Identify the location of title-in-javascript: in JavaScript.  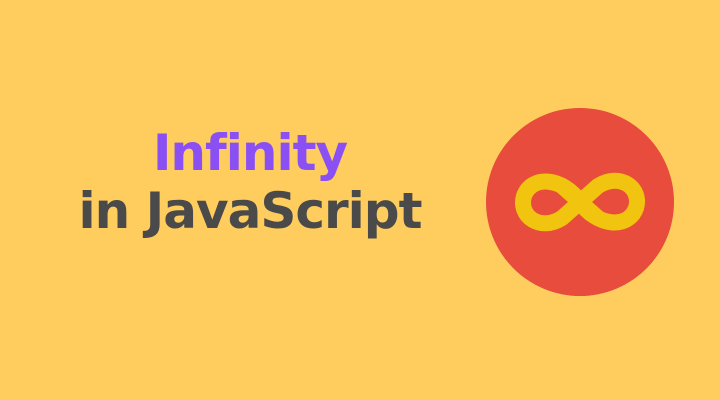
(250, 211).